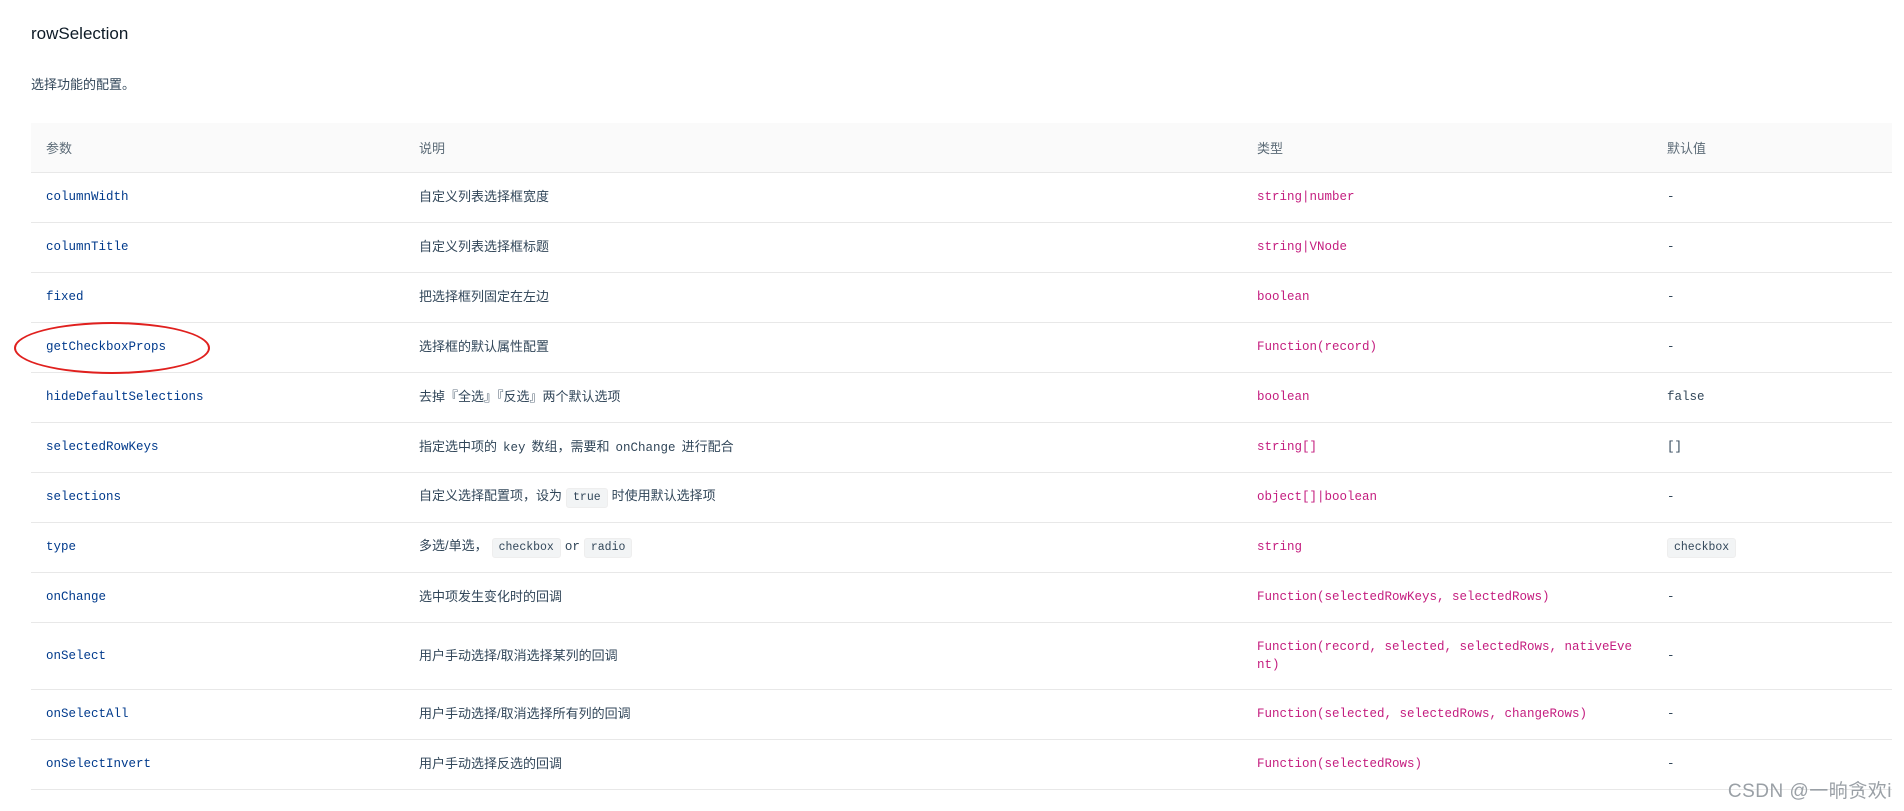 The height and width of the screenshot is (811, 1904). What do you see at coordinates (823, 656) in the screenshot?
I see `description-cell: 用户手动选择/取消选择某列的回调` at bounding box center [823, 656].